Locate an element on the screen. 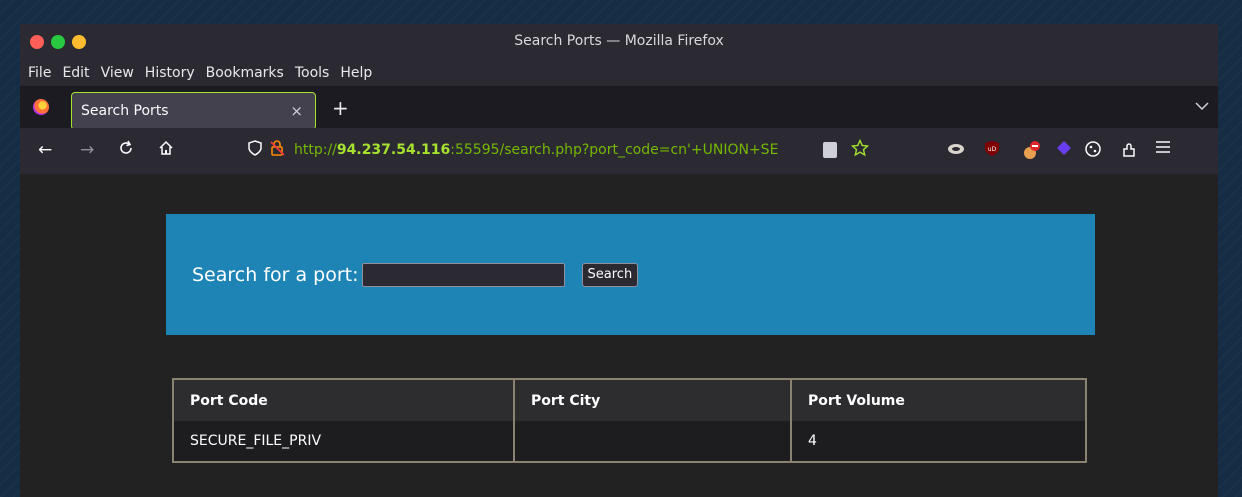 The height and width of the screenshot is (497, 1242). menu-tools: Tools is located at coordinates (312, 73).